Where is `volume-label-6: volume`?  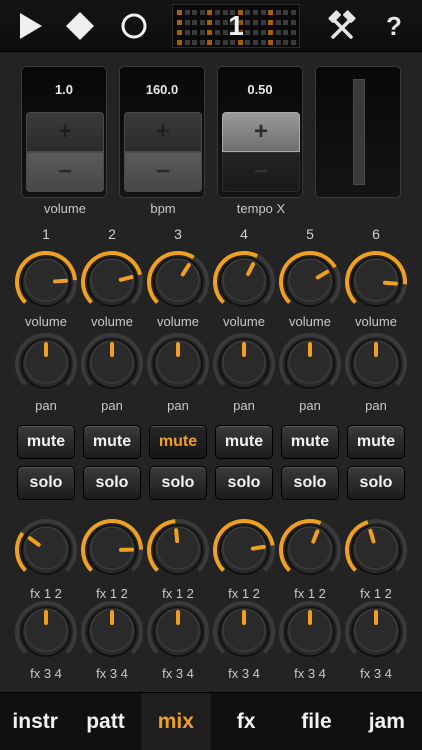 volume-label-6: volume is located at coordinates (376, 321).